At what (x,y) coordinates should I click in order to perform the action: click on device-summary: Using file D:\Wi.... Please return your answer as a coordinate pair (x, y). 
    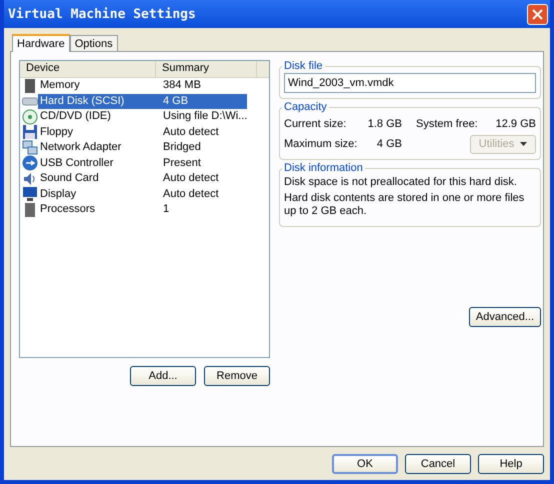
    Looking at the image, I should click on (205, 116).